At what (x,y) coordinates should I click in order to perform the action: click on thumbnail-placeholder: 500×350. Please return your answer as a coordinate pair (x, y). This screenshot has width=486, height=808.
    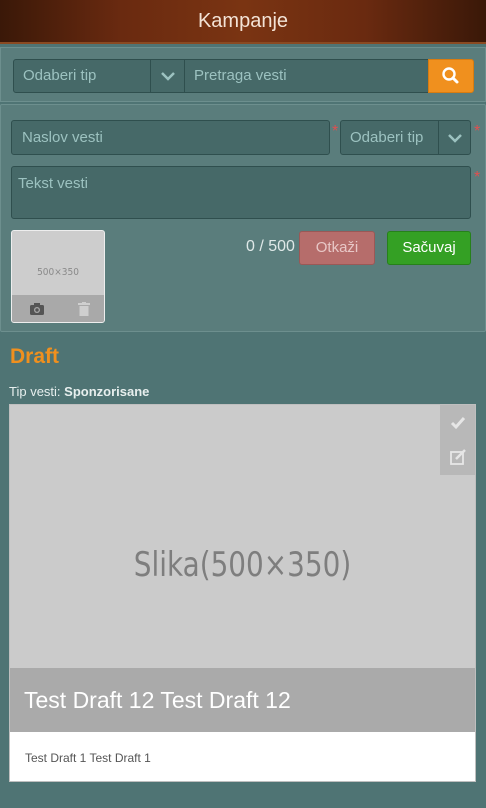
    Looking at the image, I should click on (58, 272).